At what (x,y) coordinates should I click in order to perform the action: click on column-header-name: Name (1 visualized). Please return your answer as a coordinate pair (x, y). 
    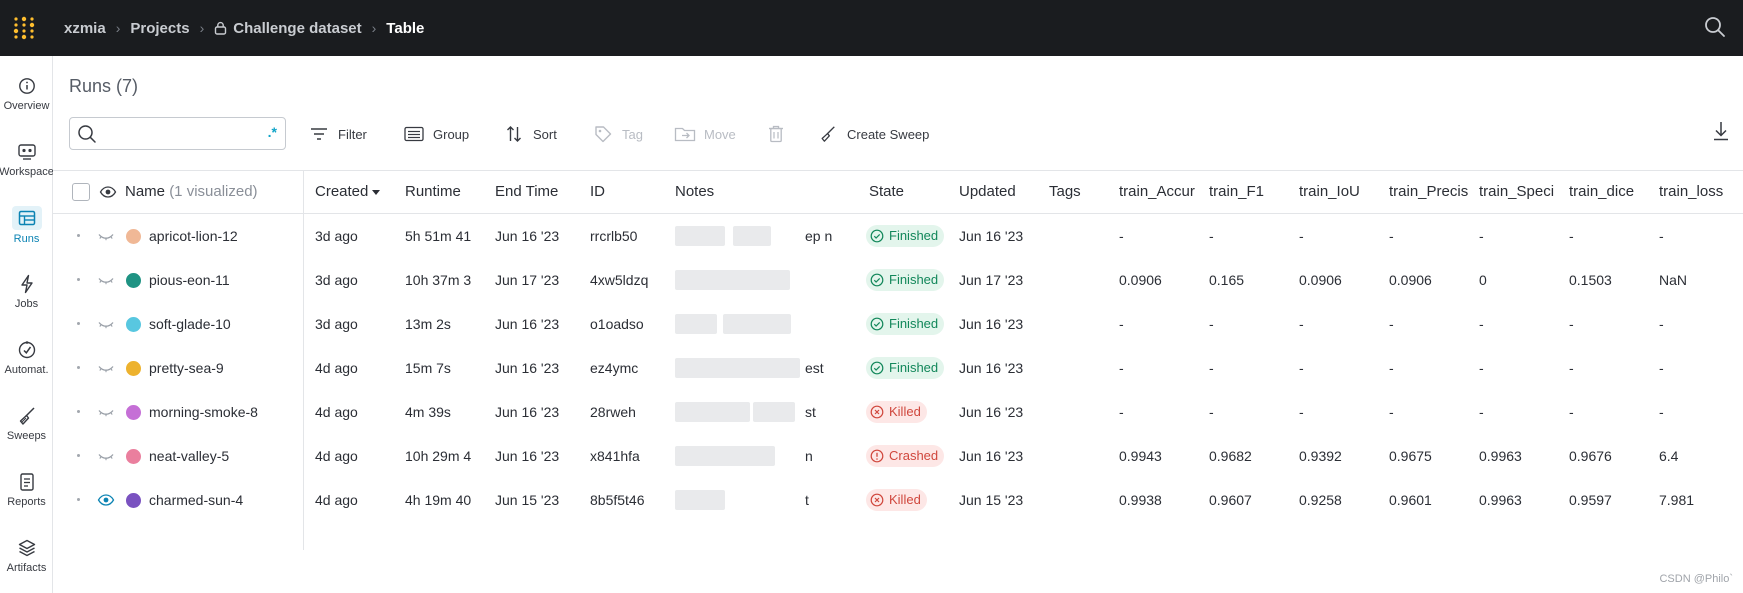
    Looking at the image, I should click on (191, 192).